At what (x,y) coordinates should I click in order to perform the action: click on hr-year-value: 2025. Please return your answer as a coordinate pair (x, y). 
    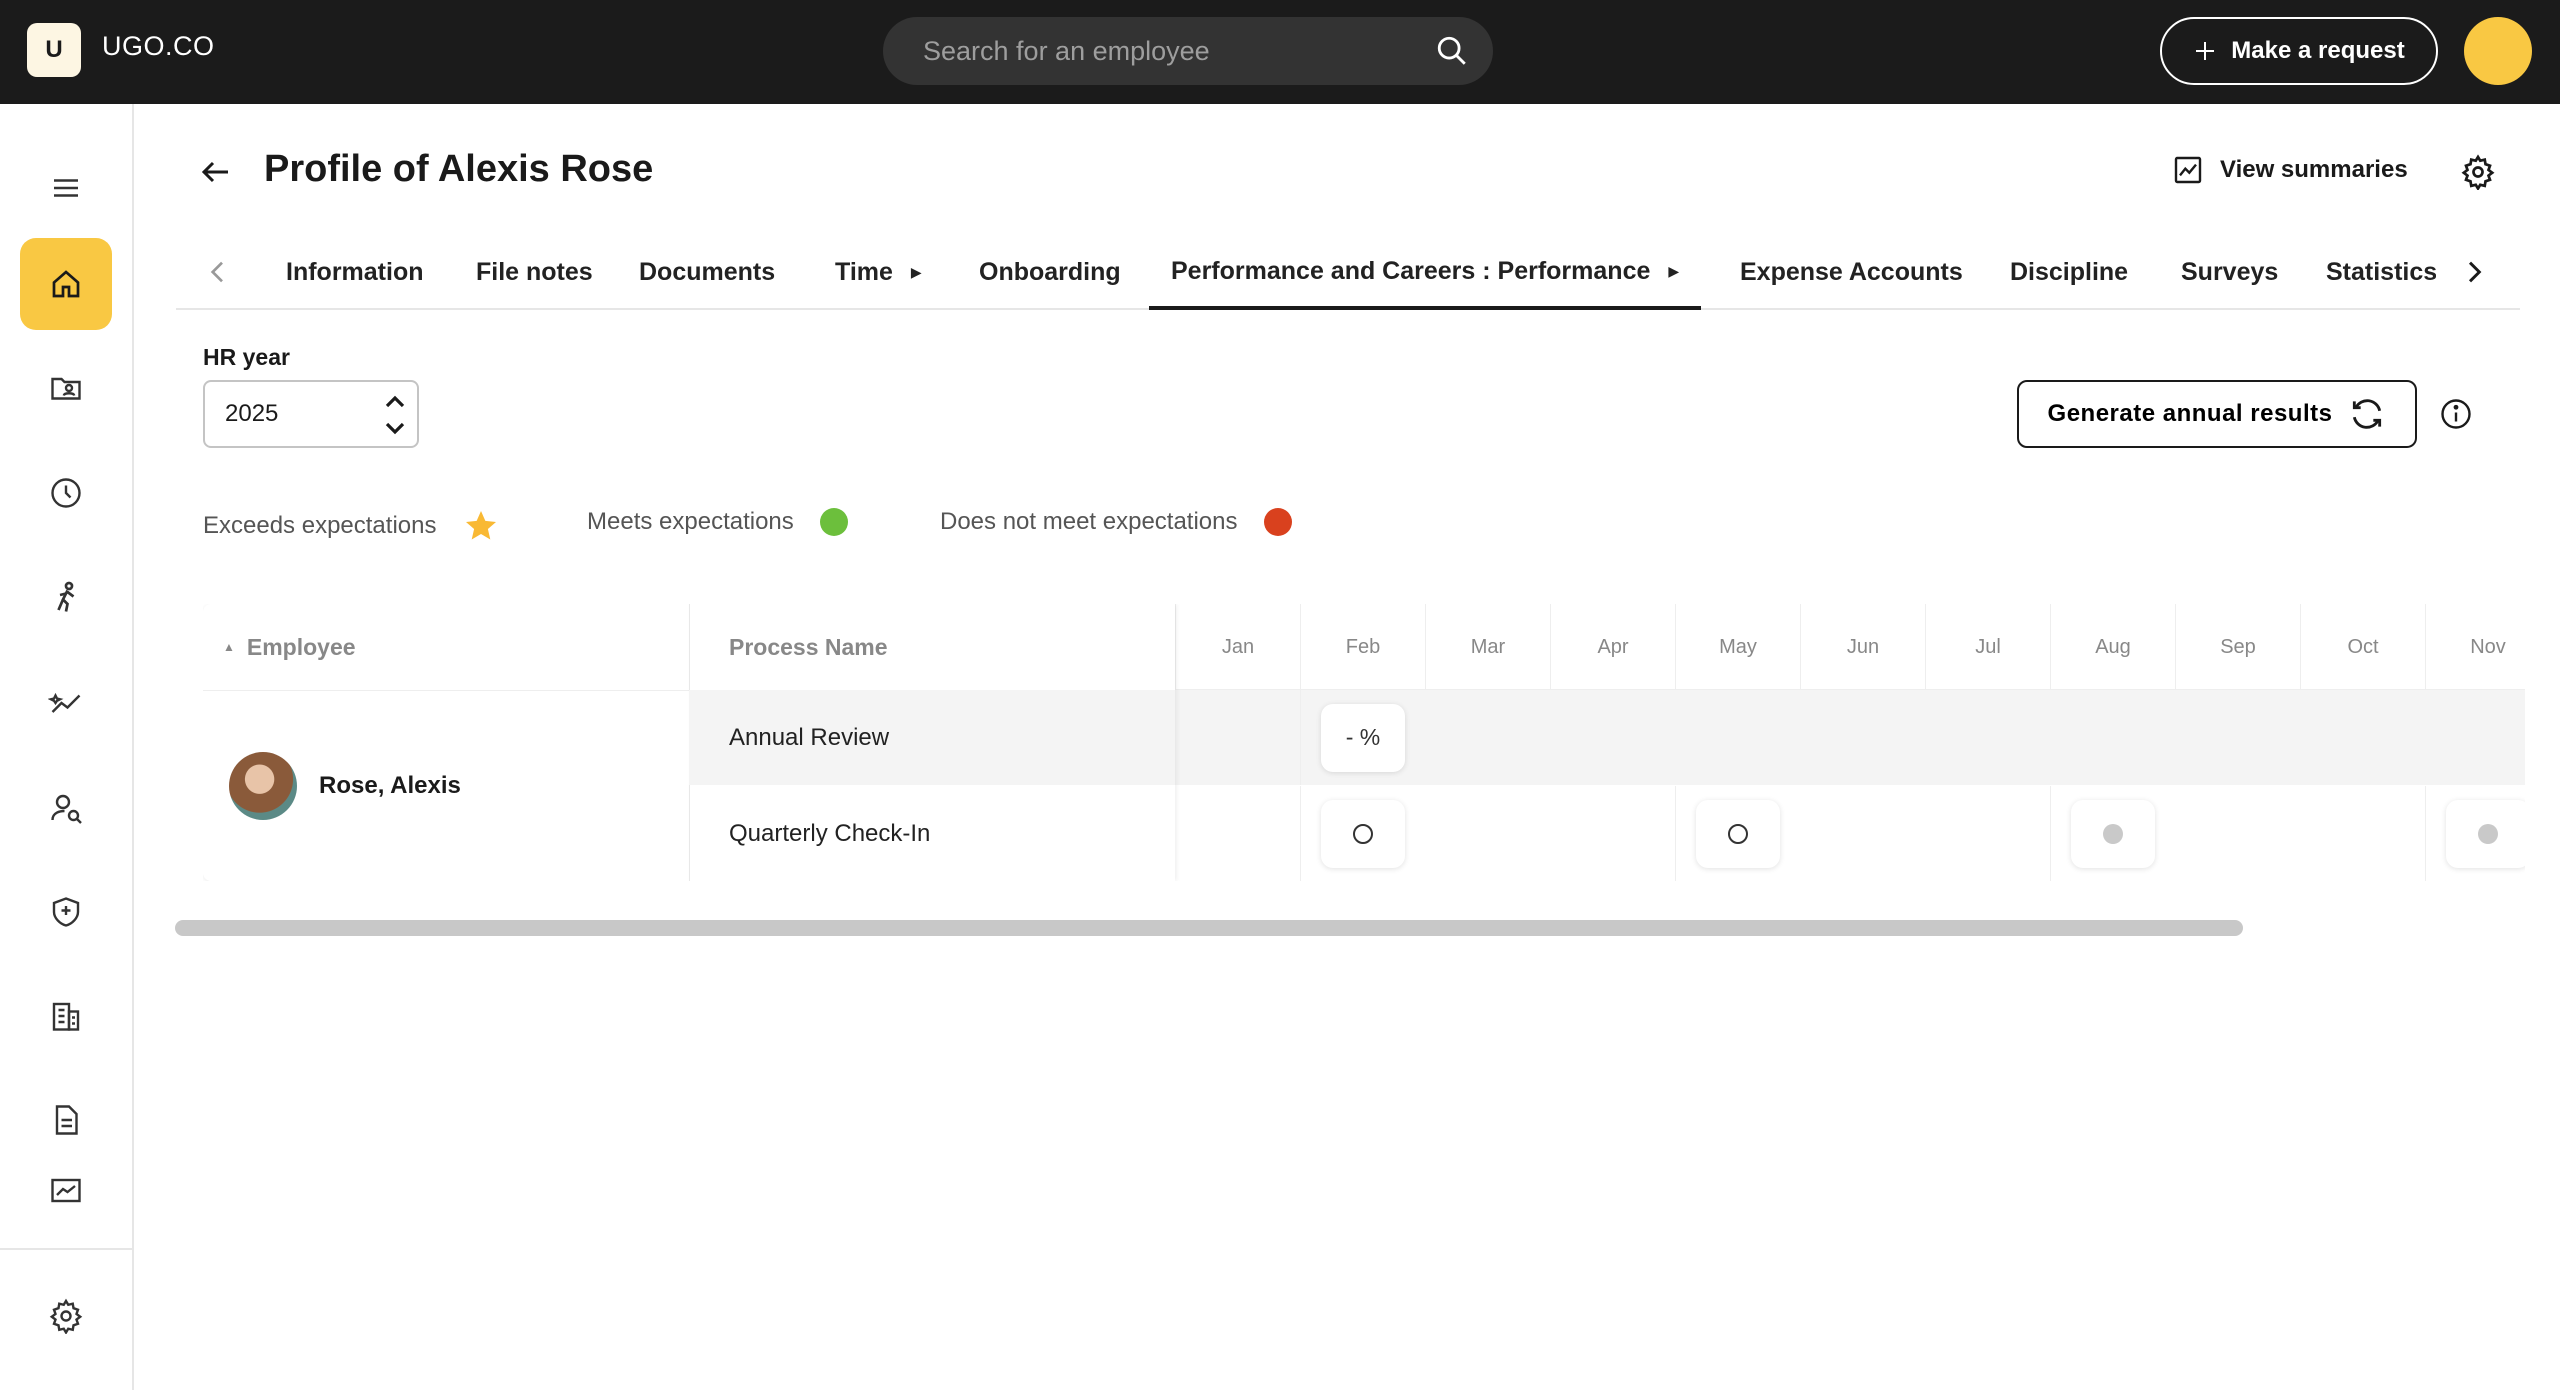
    Looking at the image, I should click on (252, 413).